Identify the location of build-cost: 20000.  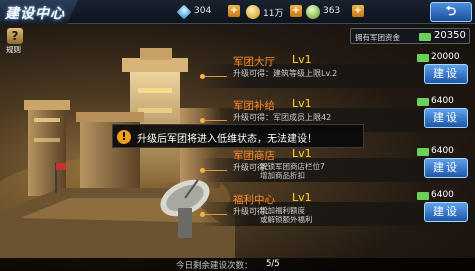
(445, 57).